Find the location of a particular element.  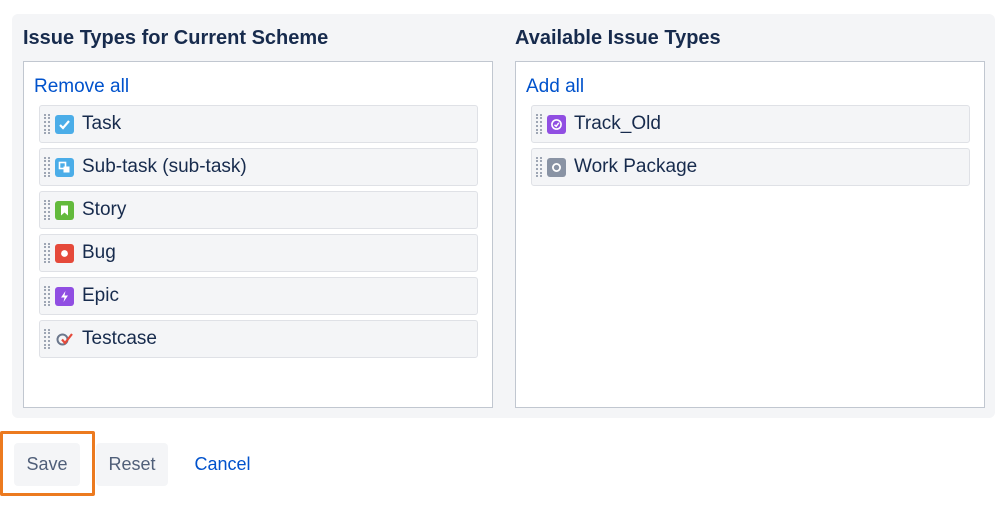

issue-type-item-work-package: Work Package is located at coordinates (750, 167).